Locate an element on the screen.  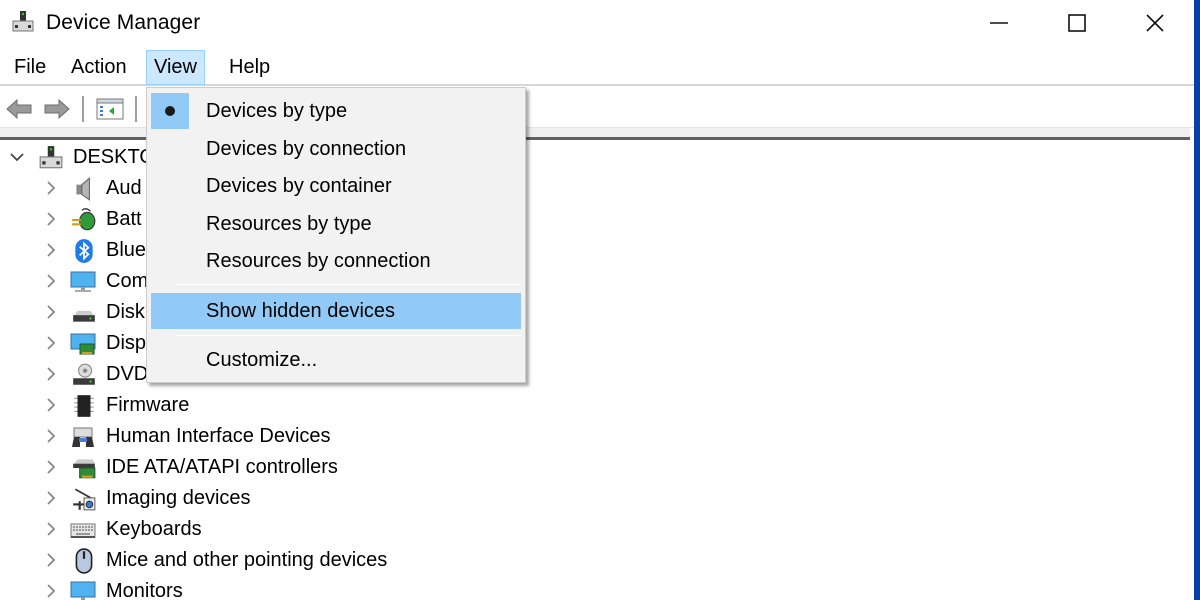
menu-option-show-hidden-devices: Show hidden devices is located at coordinates (336, 311).